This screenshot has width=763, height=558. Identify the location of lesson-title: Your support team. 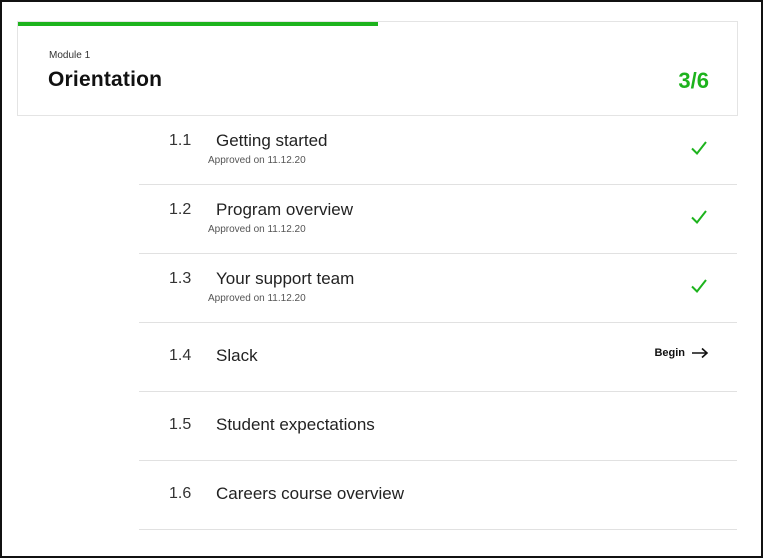
(285, 279).